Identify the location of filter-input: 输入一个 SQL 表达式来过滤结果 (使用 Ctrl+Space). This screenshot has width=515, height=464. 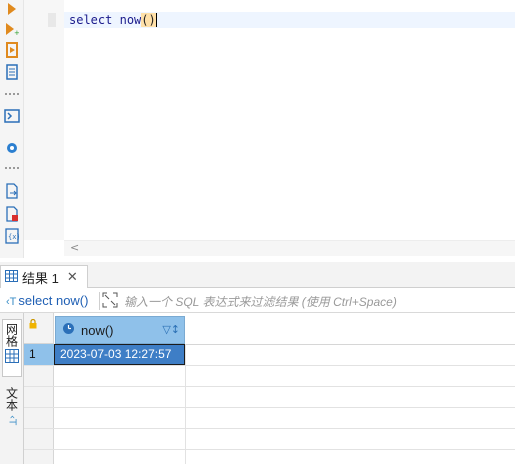
(306, 301).